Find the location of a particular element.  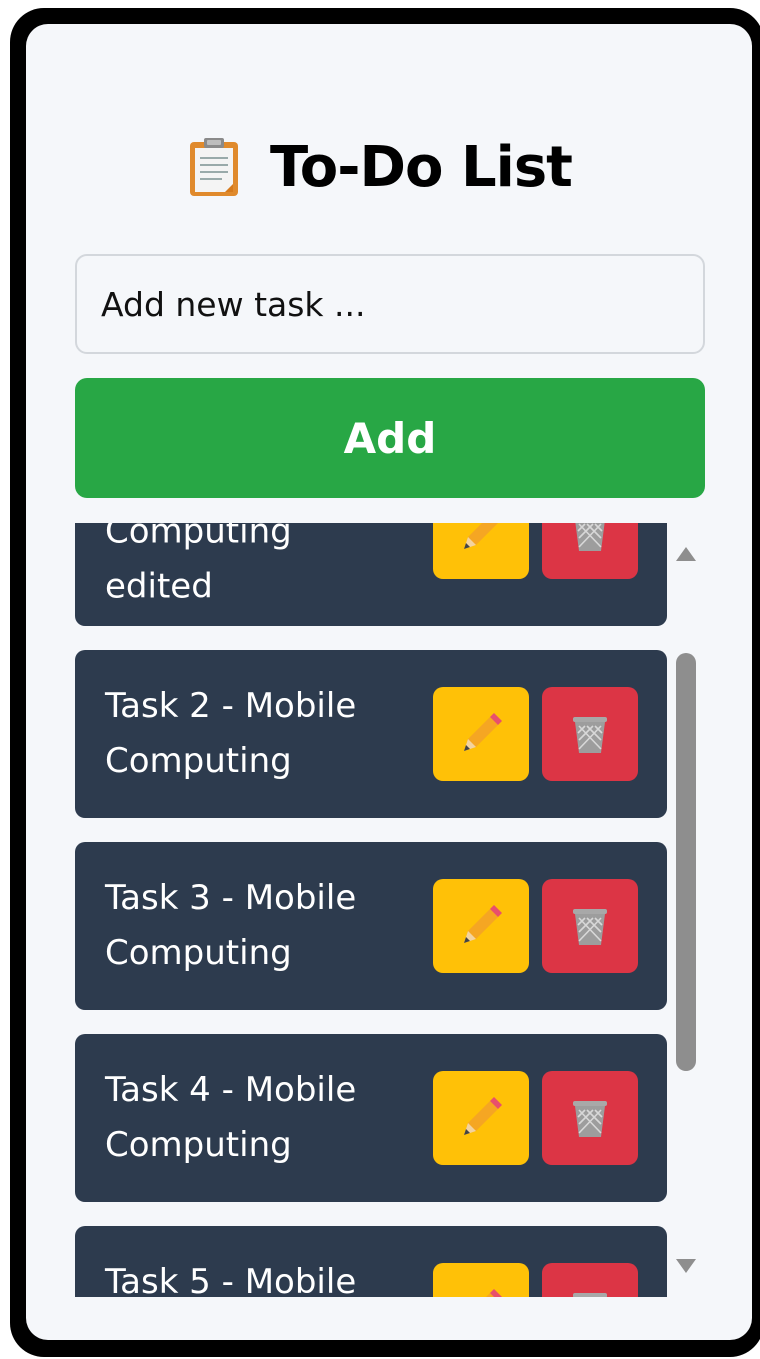

scroll-down-arrow-icon is located at coordinates (686, 1267).